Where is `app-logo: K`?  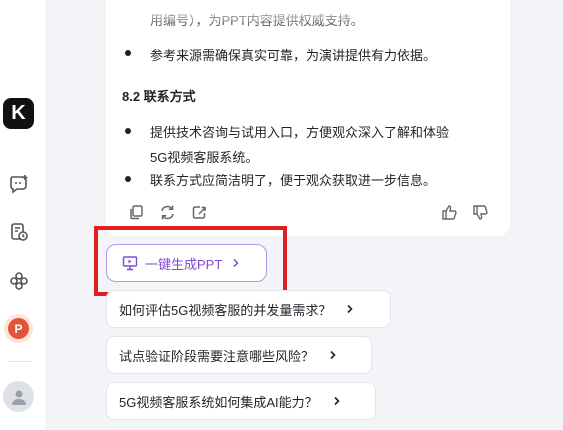 app-logo: K is located at coordinates (18, 113).